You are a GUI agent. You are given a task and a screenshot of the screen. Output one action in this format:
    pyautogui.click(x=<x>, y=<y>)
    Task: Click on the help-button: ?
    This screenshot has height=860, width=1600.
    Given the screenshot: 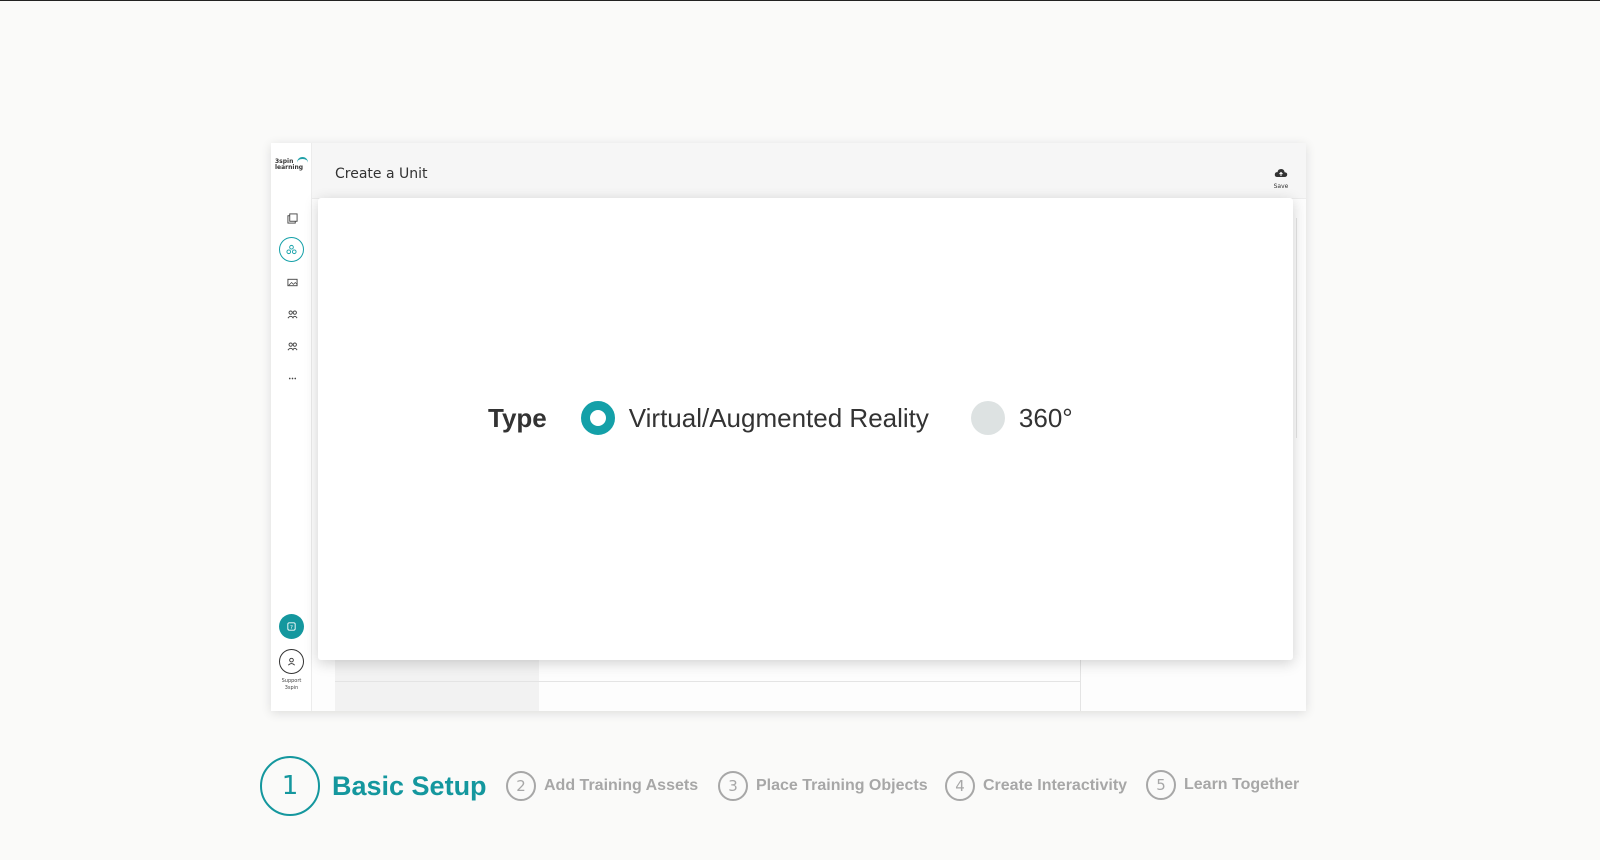 What is the action you would take?
    pyautogui.click(x=291, y=626)
    